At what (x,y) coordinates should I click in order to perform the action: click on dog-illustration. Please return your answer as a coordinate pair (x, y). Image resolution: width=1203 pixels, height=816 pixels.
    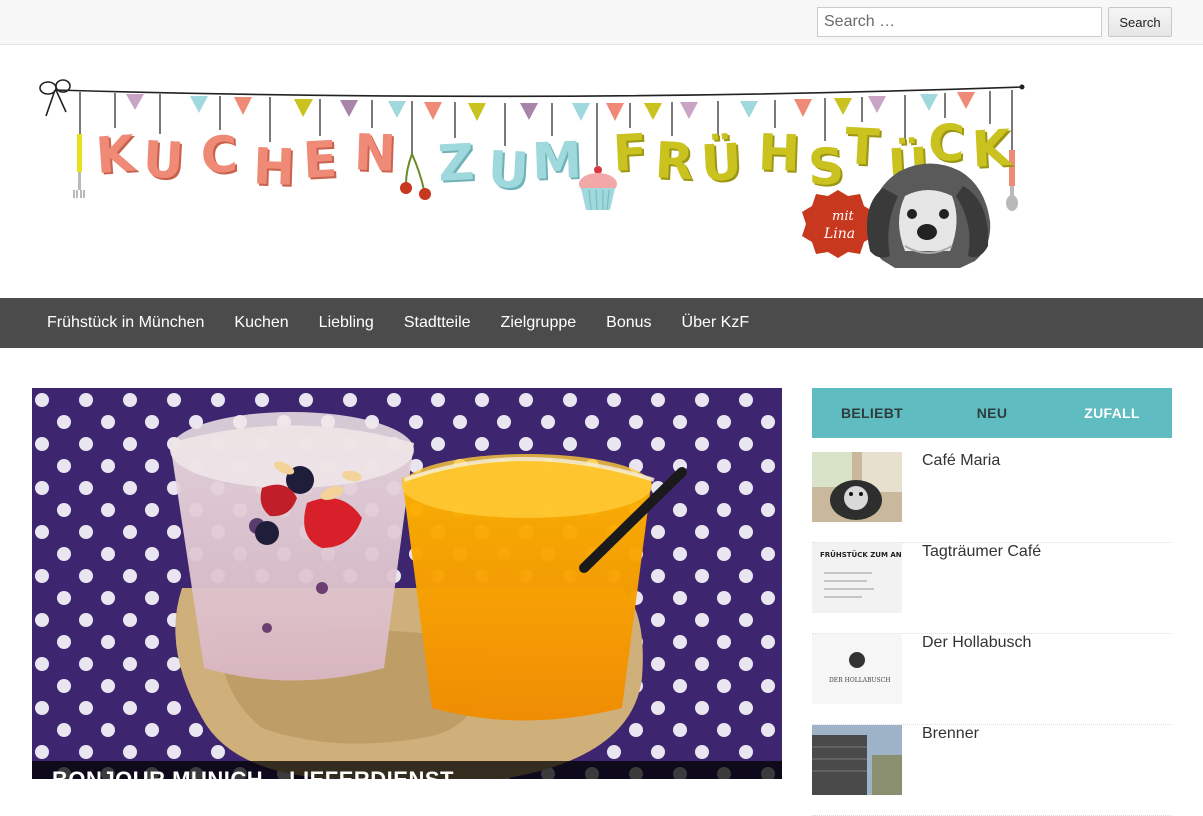
    Looking at the image, I should click on (928, 215).